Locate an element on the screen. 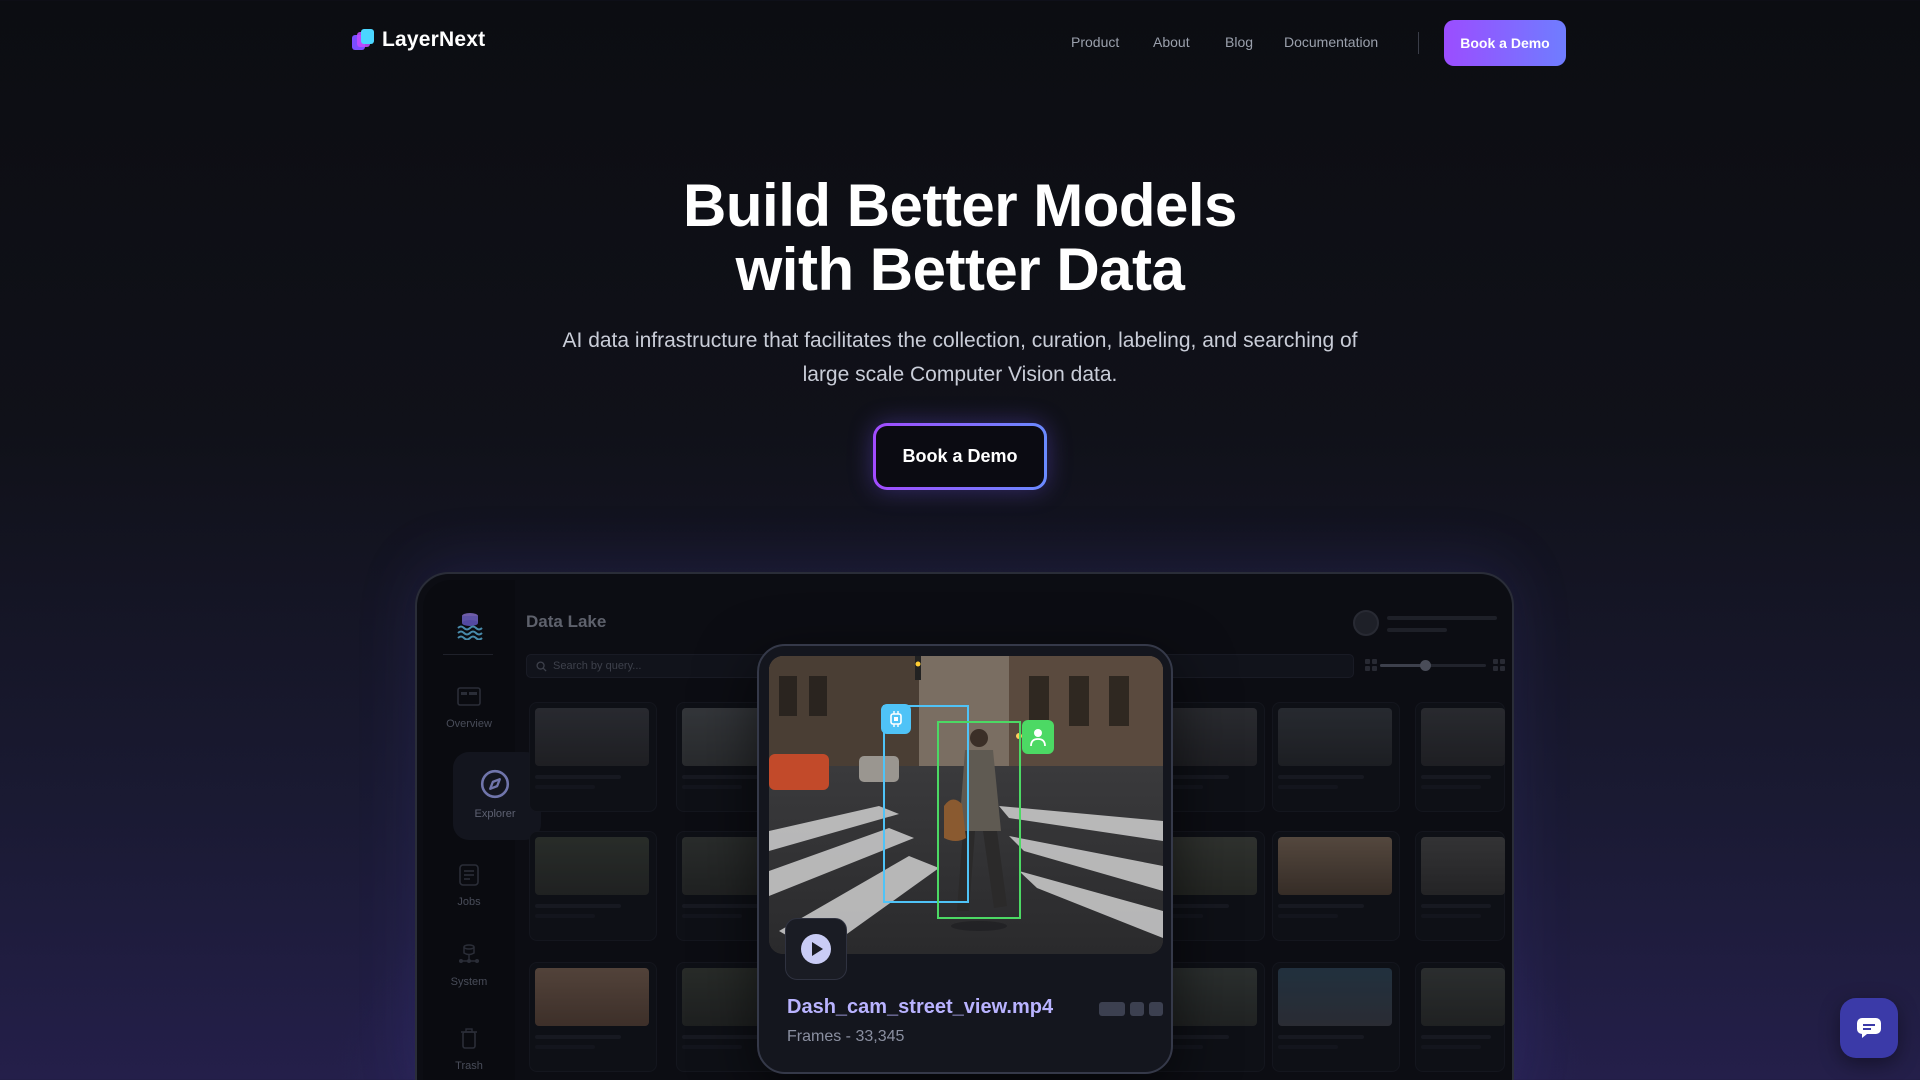  chip-icon is located at coordinates (896, 719).